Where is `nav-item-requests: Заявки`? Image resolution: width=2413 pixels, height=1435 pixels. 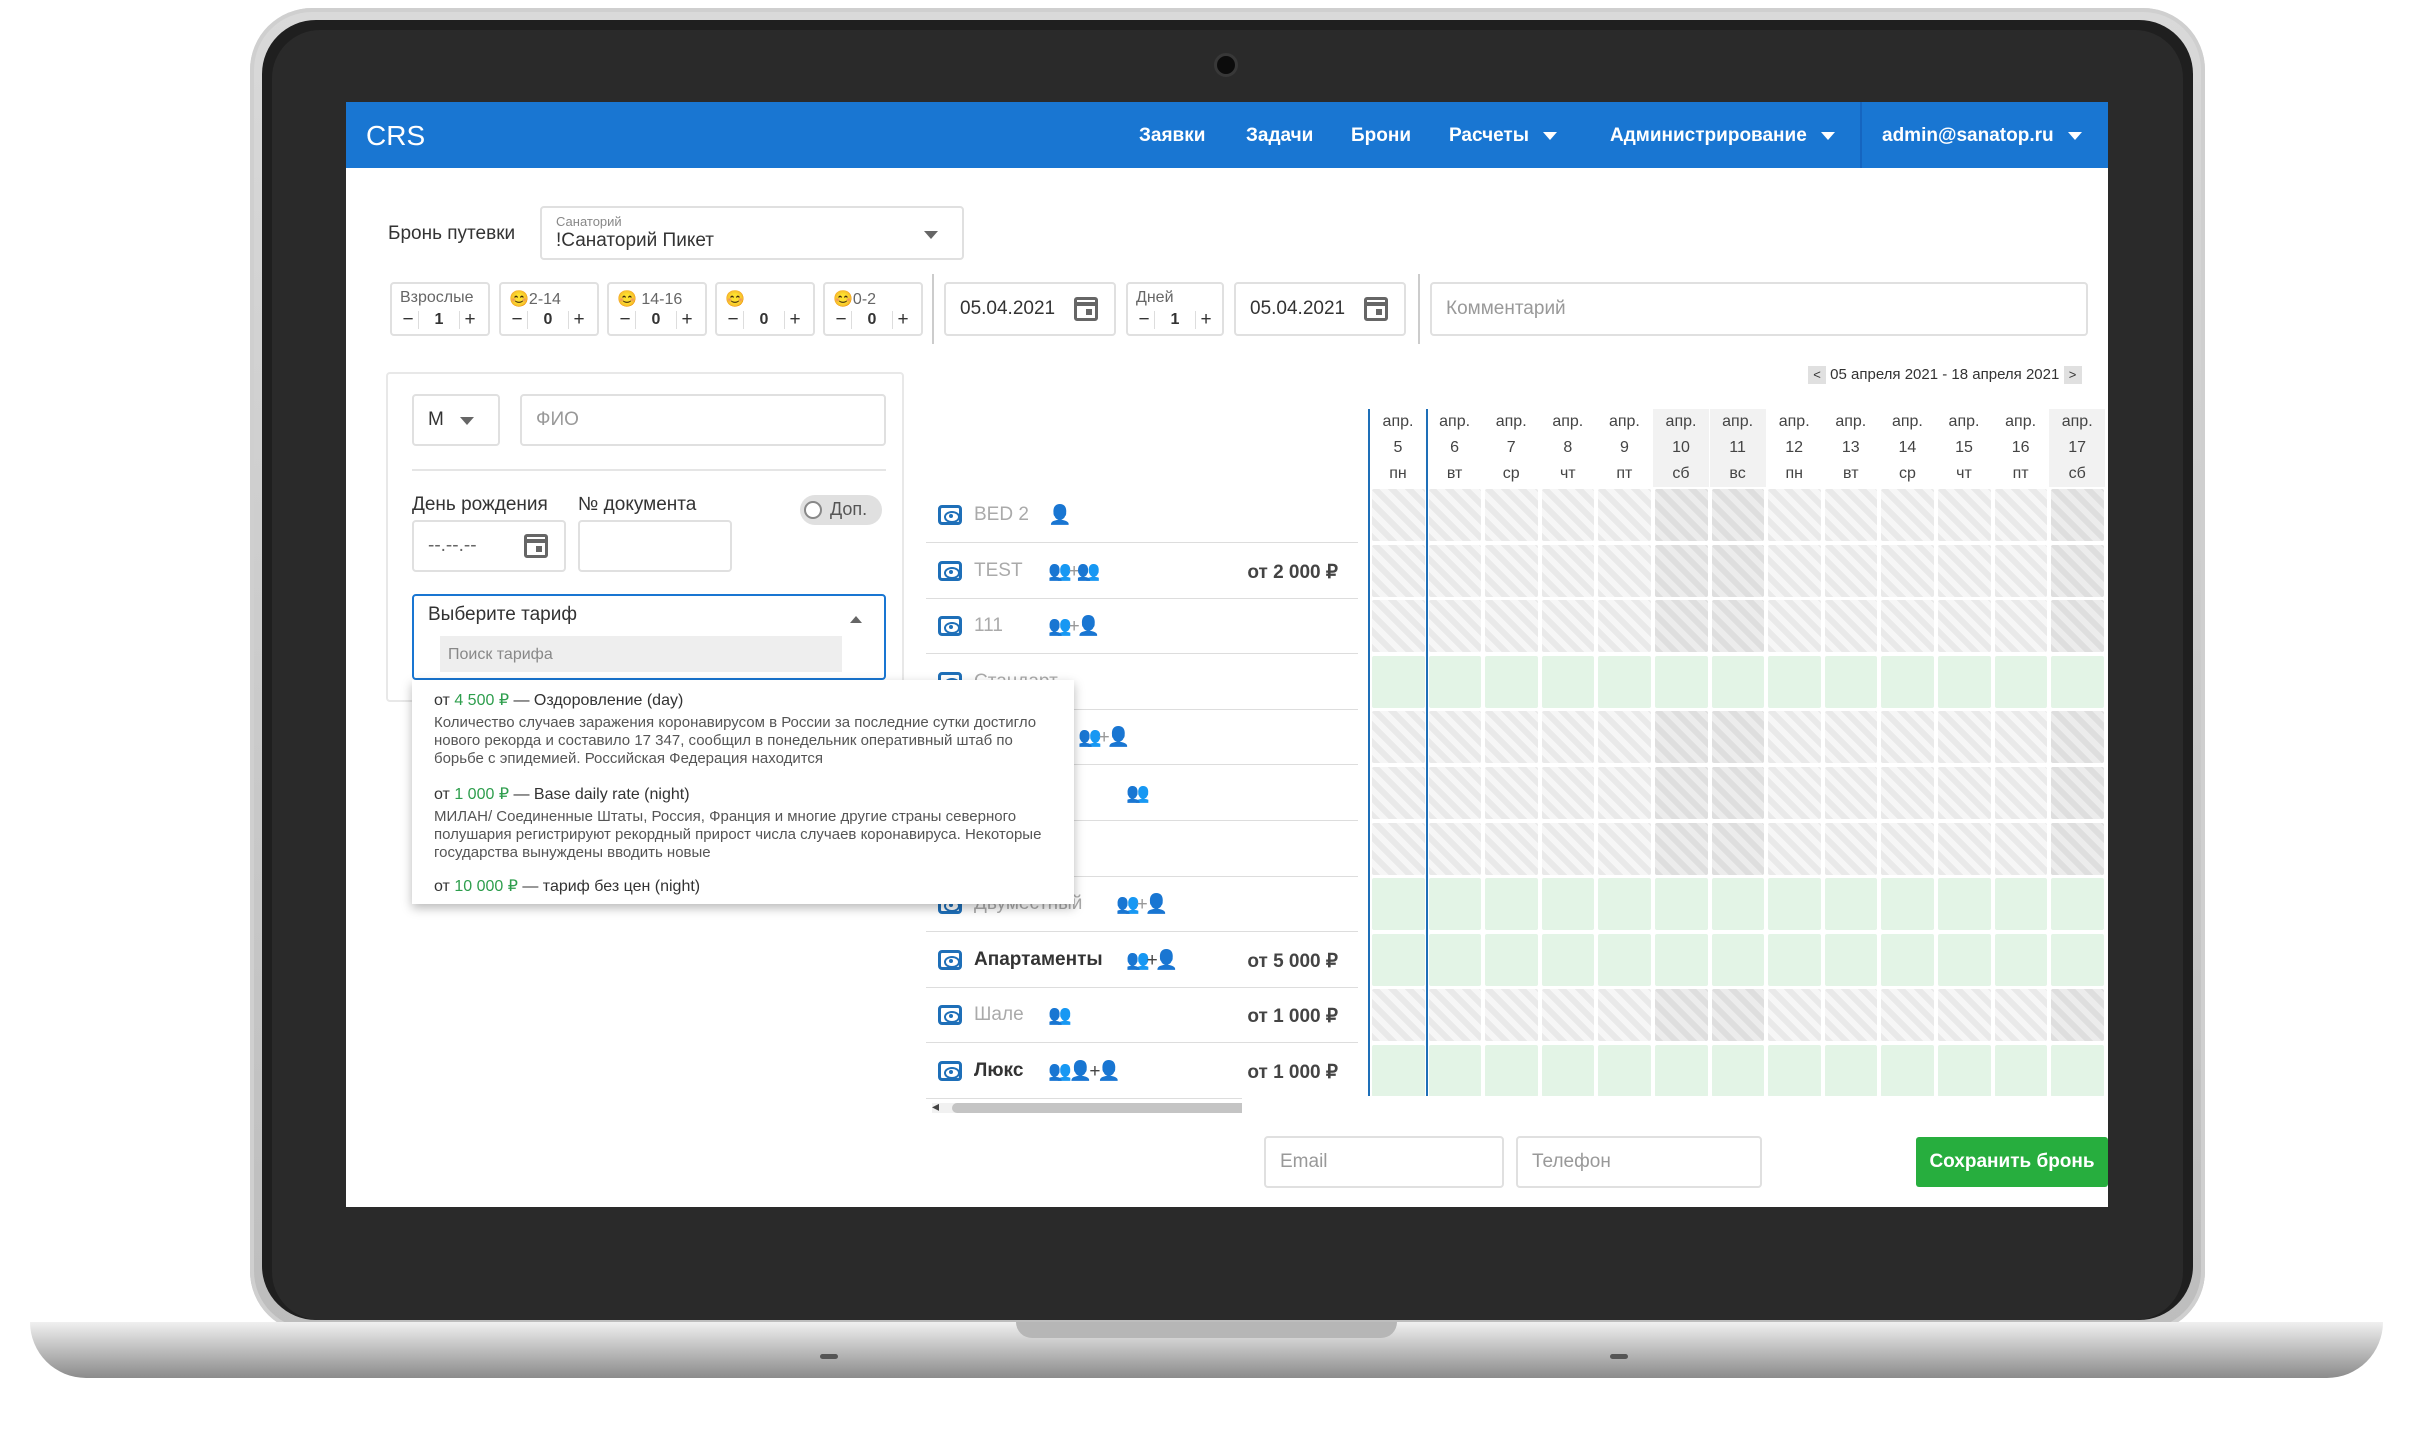
nav-item-requests: Заявки is located at coordinates (1172, 136).